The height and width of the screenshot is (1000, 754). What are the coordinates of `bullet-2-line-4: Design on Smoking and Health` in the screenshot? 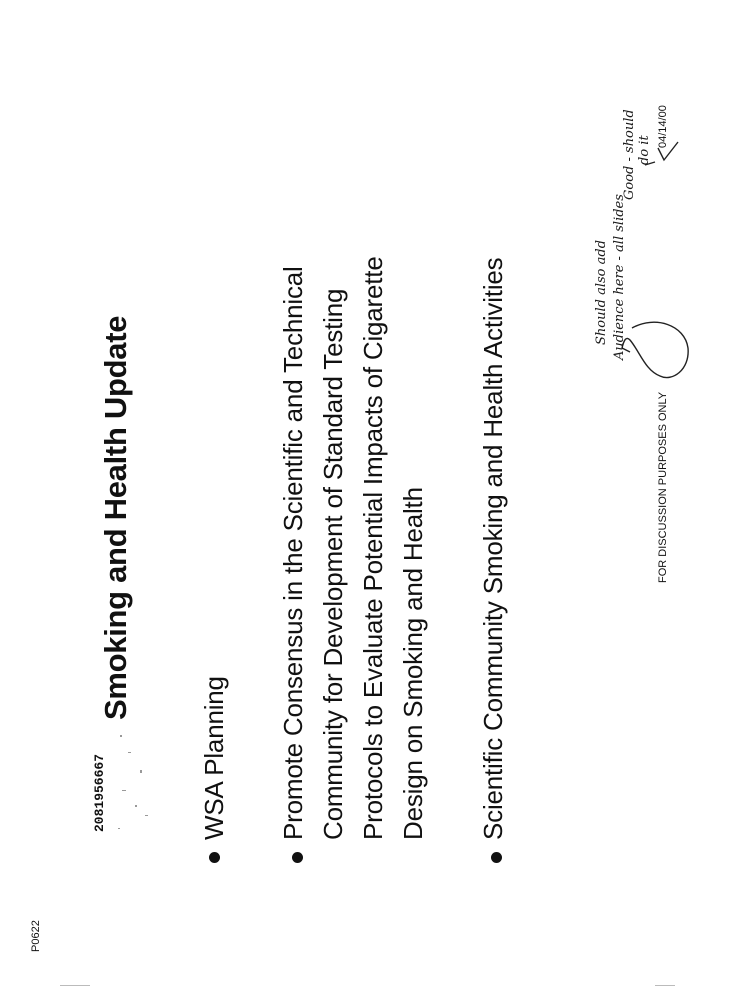 It's located at (413, 663).